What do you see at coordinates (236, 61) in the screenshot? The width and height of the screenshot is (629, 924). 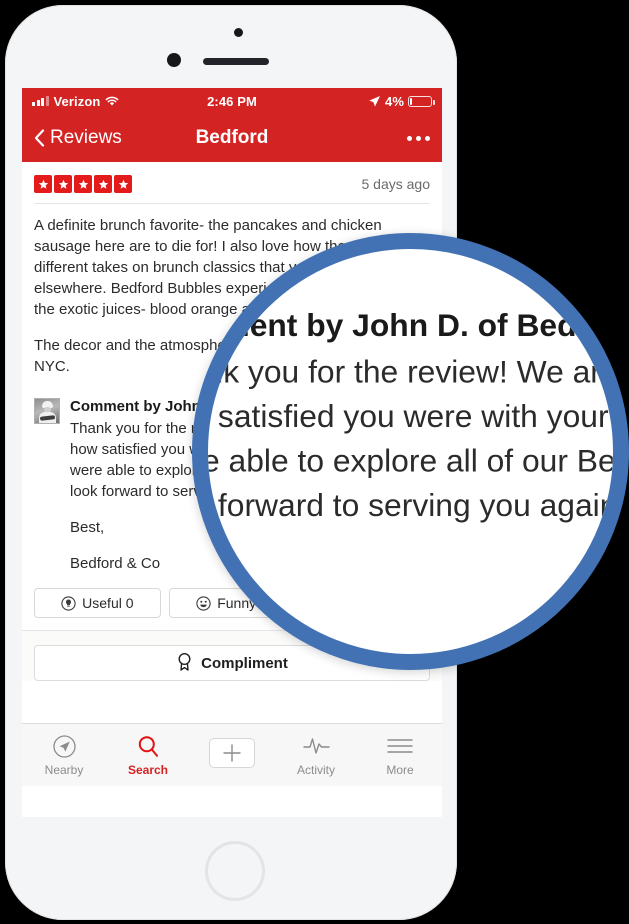 I see `earpiece-speaker` at bounding box center [236, 61].